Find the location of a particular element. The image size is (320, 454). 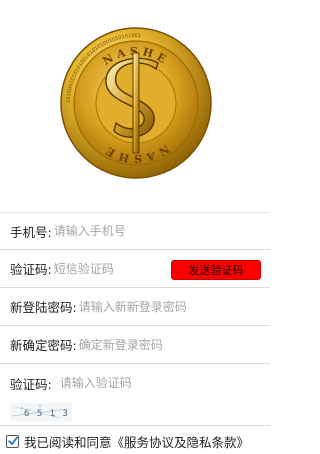

confirm-password-row: 新确定密码: is located at coordinates (135, 345).